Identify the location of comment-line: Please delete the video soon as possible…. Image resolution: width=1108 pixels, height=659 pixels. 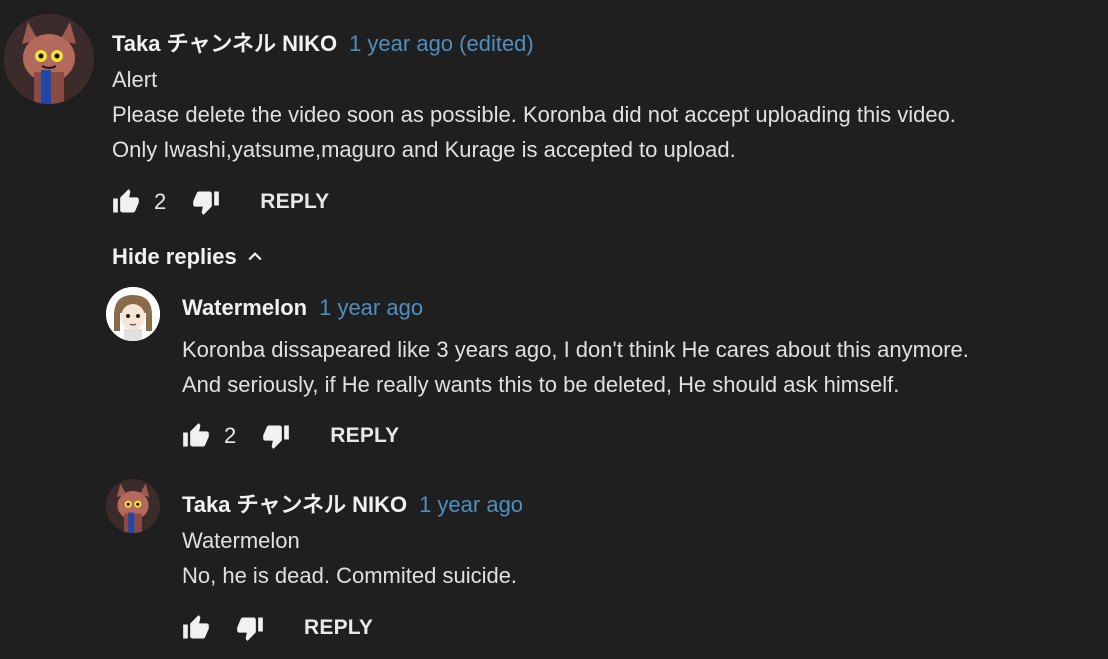
(534, 114).